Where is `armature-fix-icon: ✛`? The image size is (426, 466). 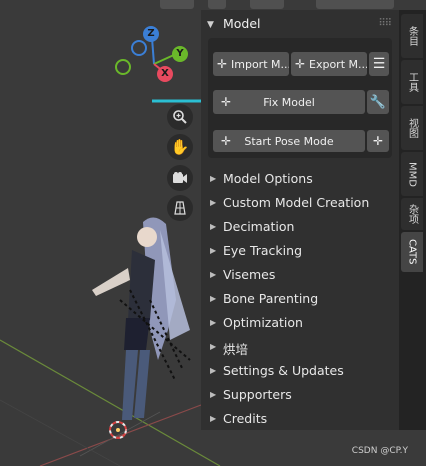 armature-fix-icon: ✛ is located at coordinates (226, 102).